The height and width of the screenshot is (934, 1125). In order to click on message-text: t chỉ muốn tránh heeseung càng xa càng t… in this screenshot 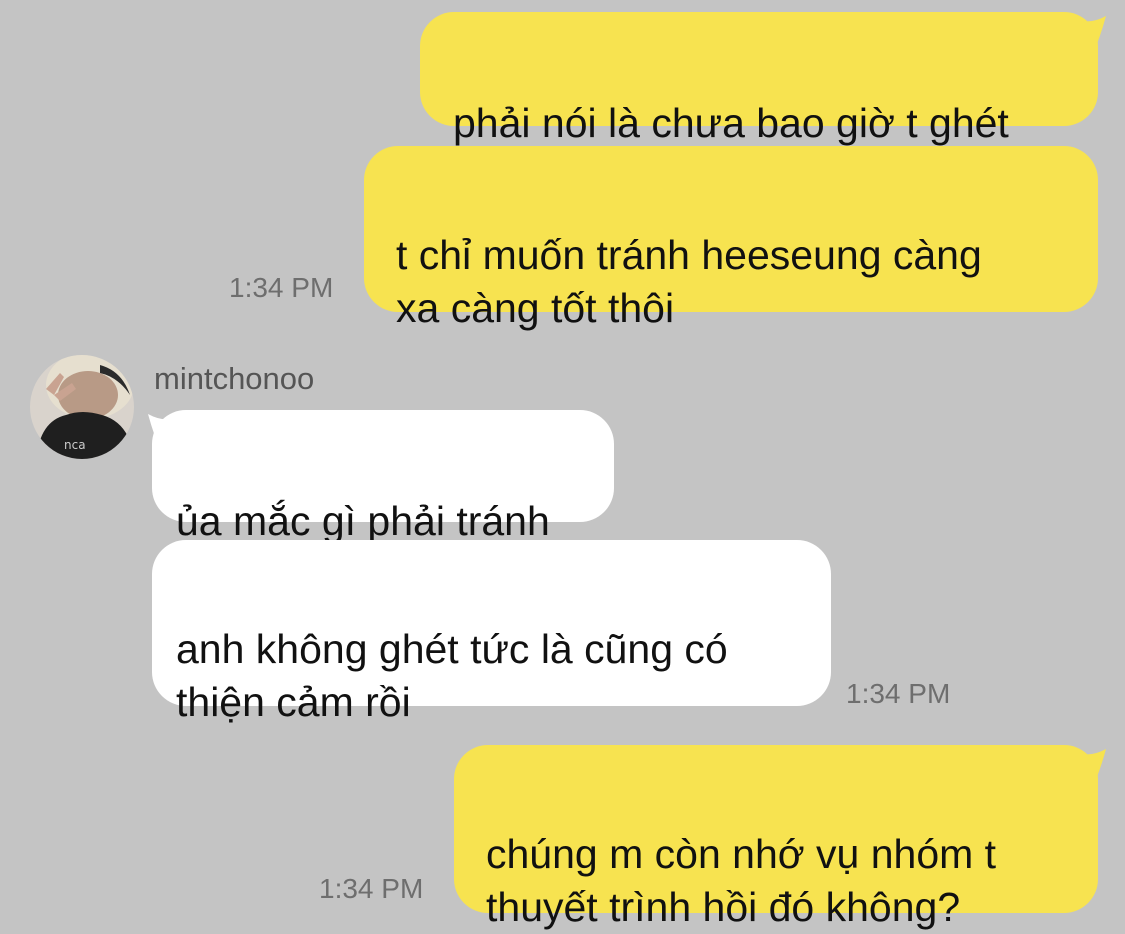, I will do `click(689, 281)`.